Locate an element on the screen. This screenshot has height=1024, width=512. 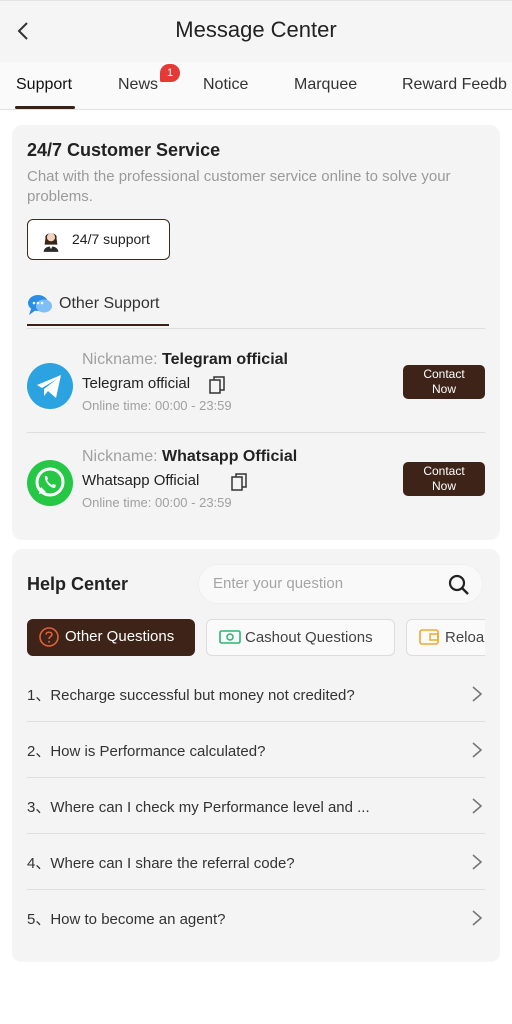
other-support-label: Other Support is located at coordinates (109, 303).